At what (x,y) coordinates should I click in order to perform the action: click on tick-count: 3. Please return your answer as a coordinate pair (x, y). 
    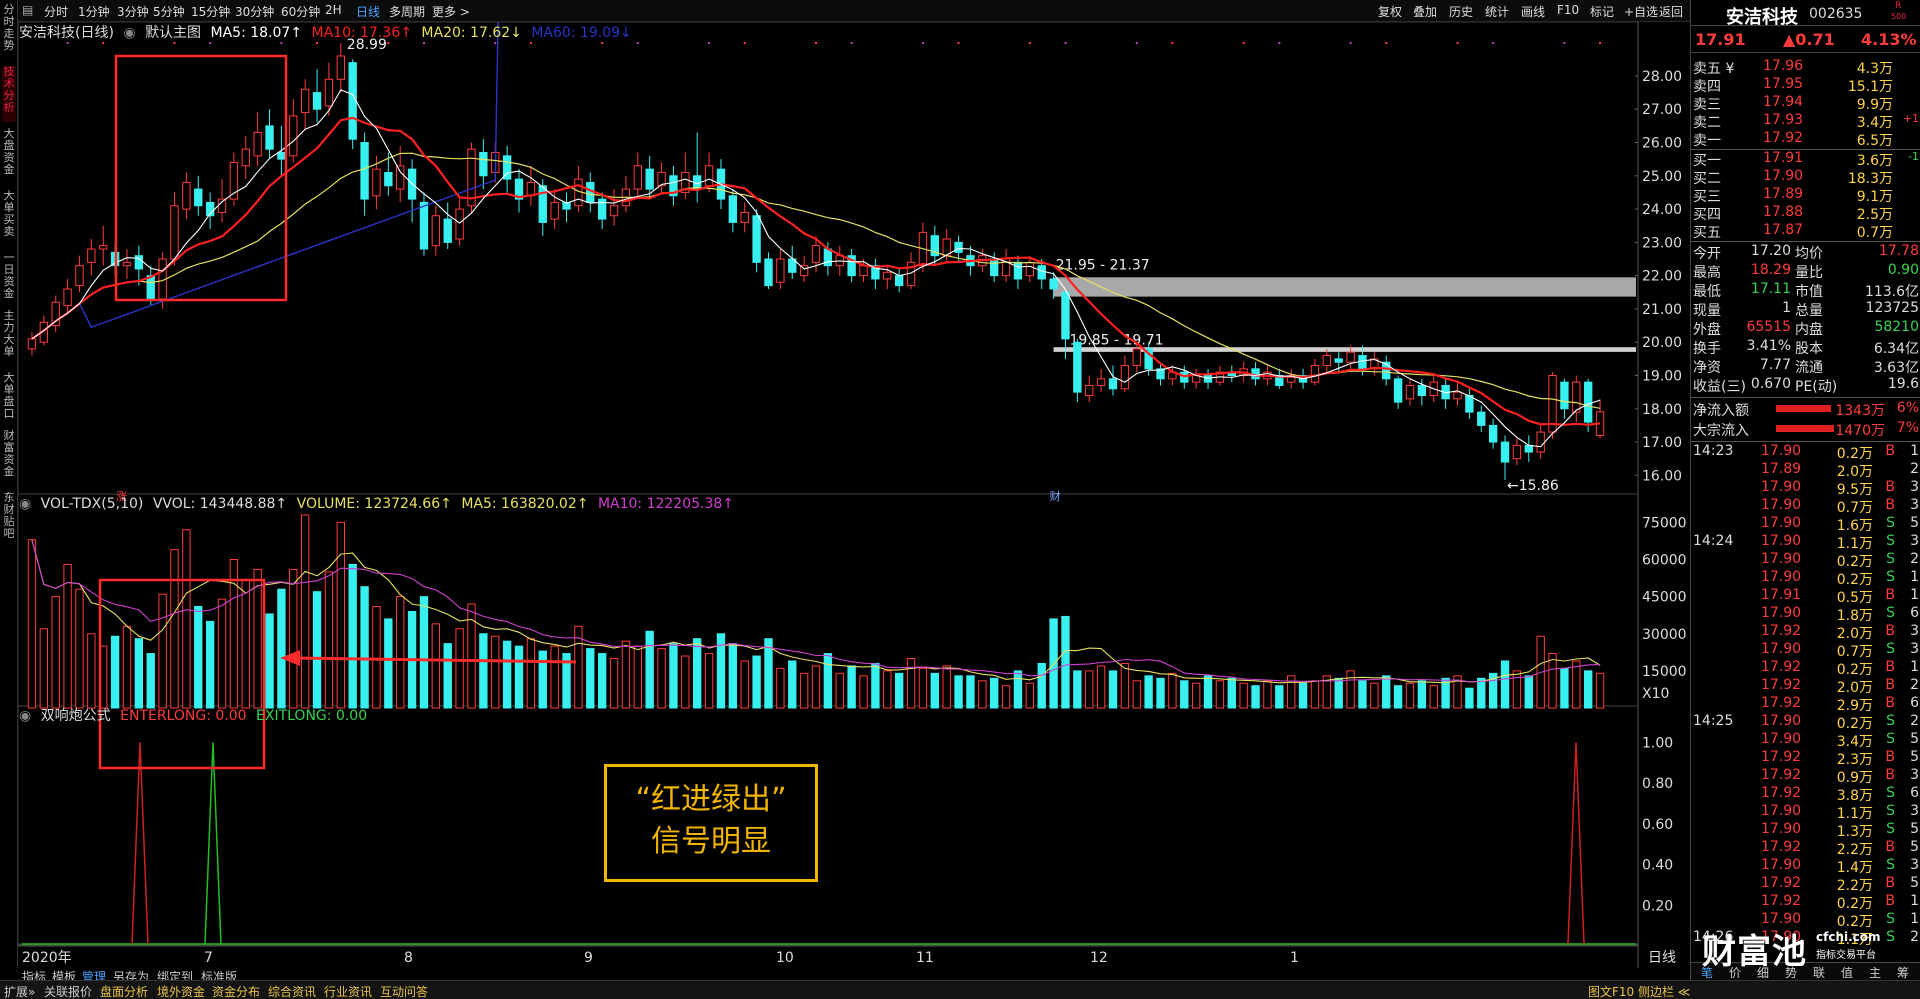
    Looking at the image, I should click on (1914, 649).